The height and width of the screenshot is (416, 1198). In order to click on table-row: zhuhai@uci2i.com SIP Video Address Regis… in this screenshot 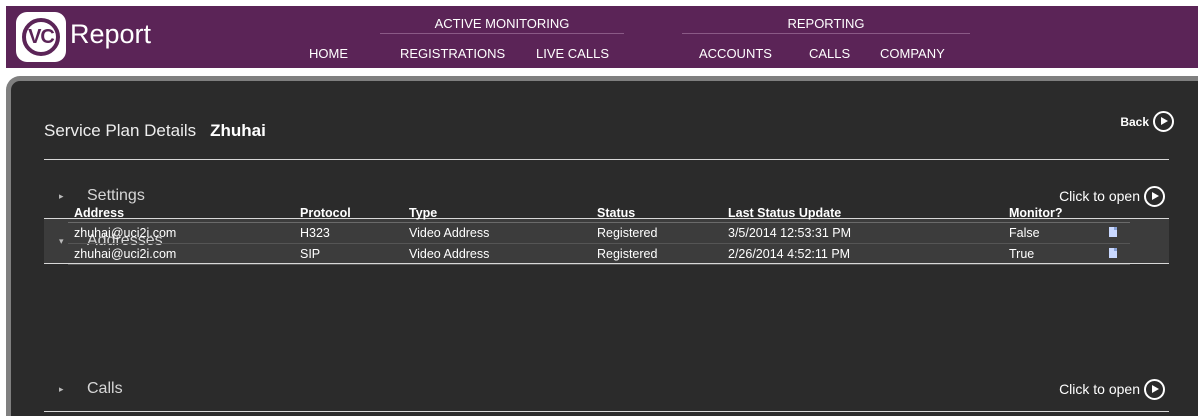, I will do `click(599, 254)`.